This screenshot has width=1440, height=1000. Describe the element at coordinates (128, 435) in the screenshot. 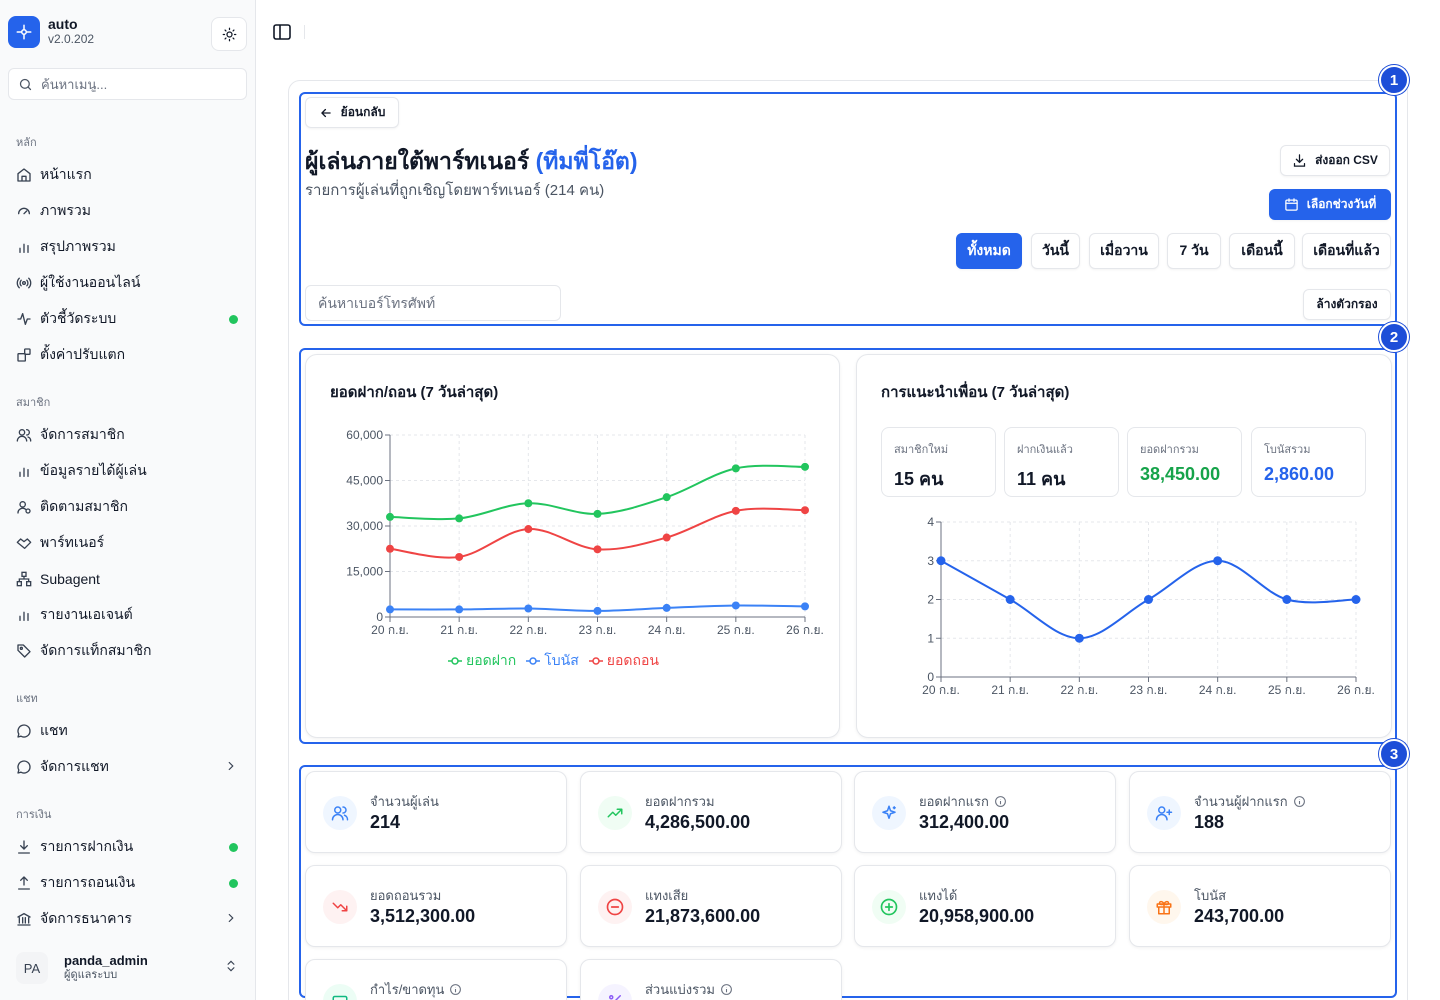

I see `nav-manage-members: จัดการสมาชิก` at that location.